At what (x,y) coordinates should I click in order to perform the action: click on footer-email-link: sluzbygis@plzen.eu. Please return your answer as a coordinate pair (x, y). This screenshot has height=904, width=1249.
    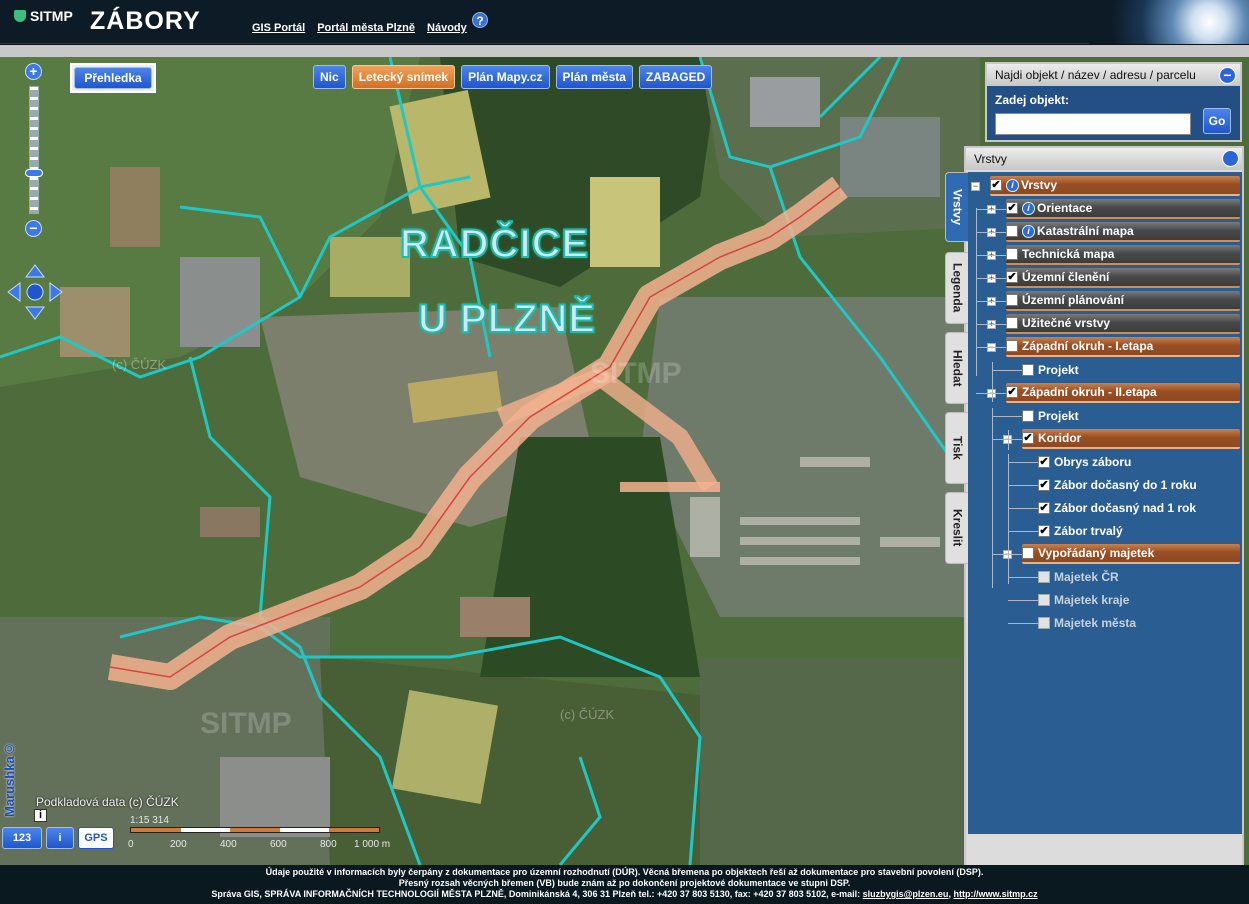
    Looking at the image, I should click on (906, 894).